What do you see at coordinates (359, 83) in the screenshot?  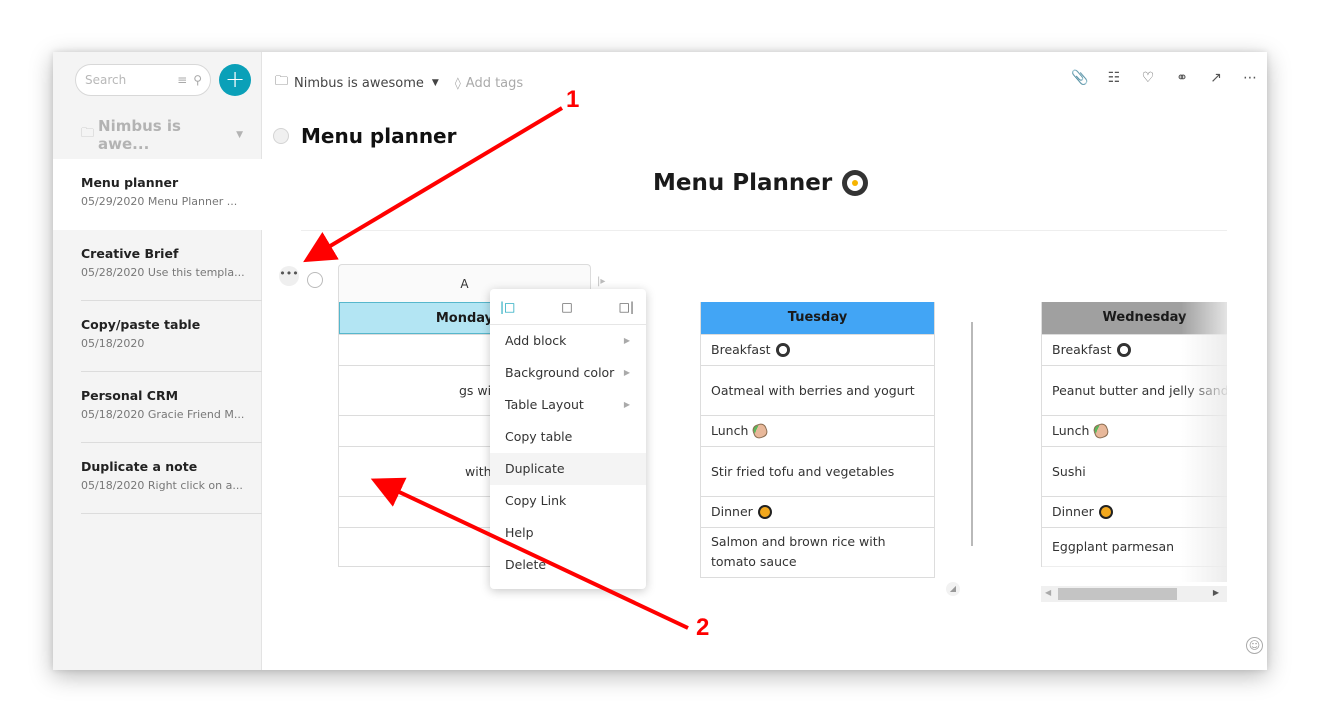 I see `folder-breadcrumb: Nimbus is awesome` at bounding box center [359, 83].